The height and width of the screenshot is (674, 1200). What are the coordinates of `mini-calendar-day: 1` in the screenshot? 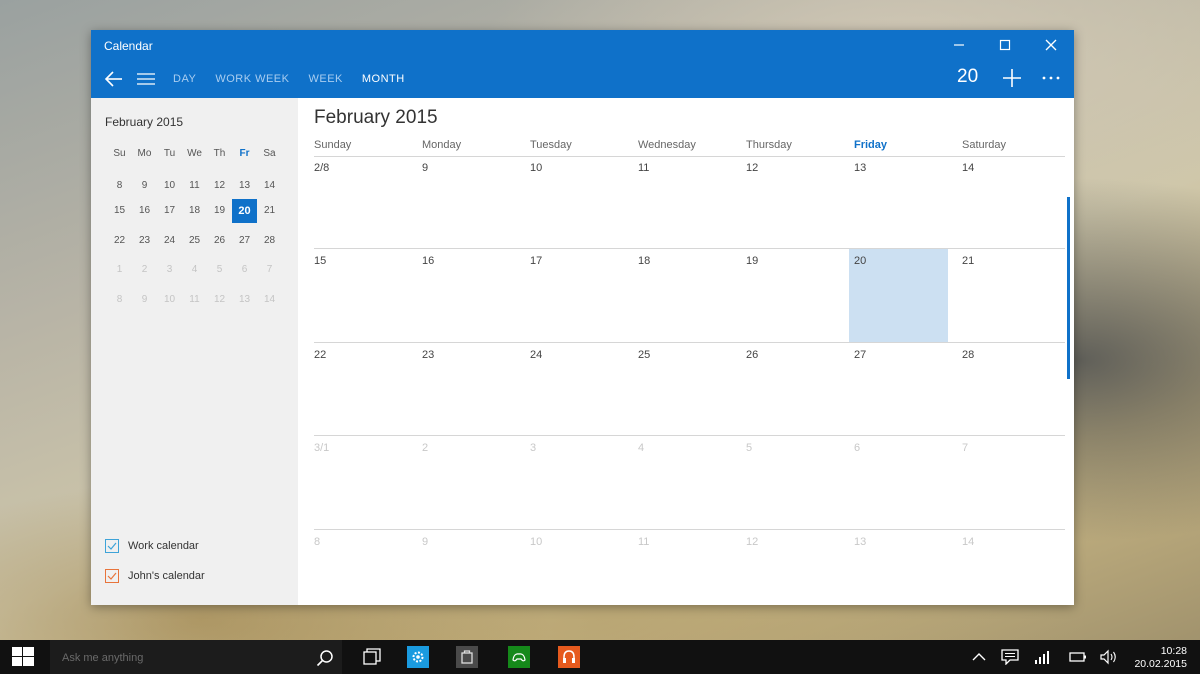 It's located at (119, 270).